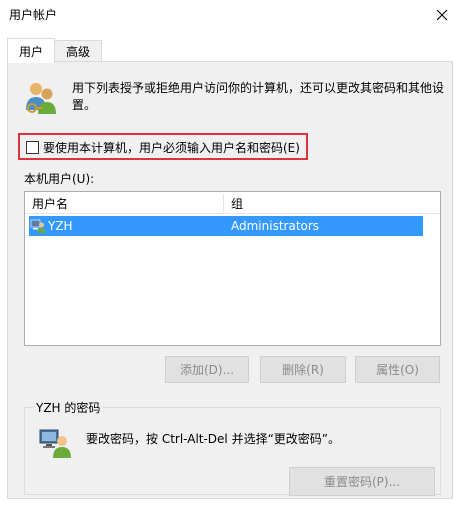 Image resolution: width=459 pixels, height=505 pixels. Describe the element at coordinates (41, 98) in the screenshot. I see `users-icon` at that location.